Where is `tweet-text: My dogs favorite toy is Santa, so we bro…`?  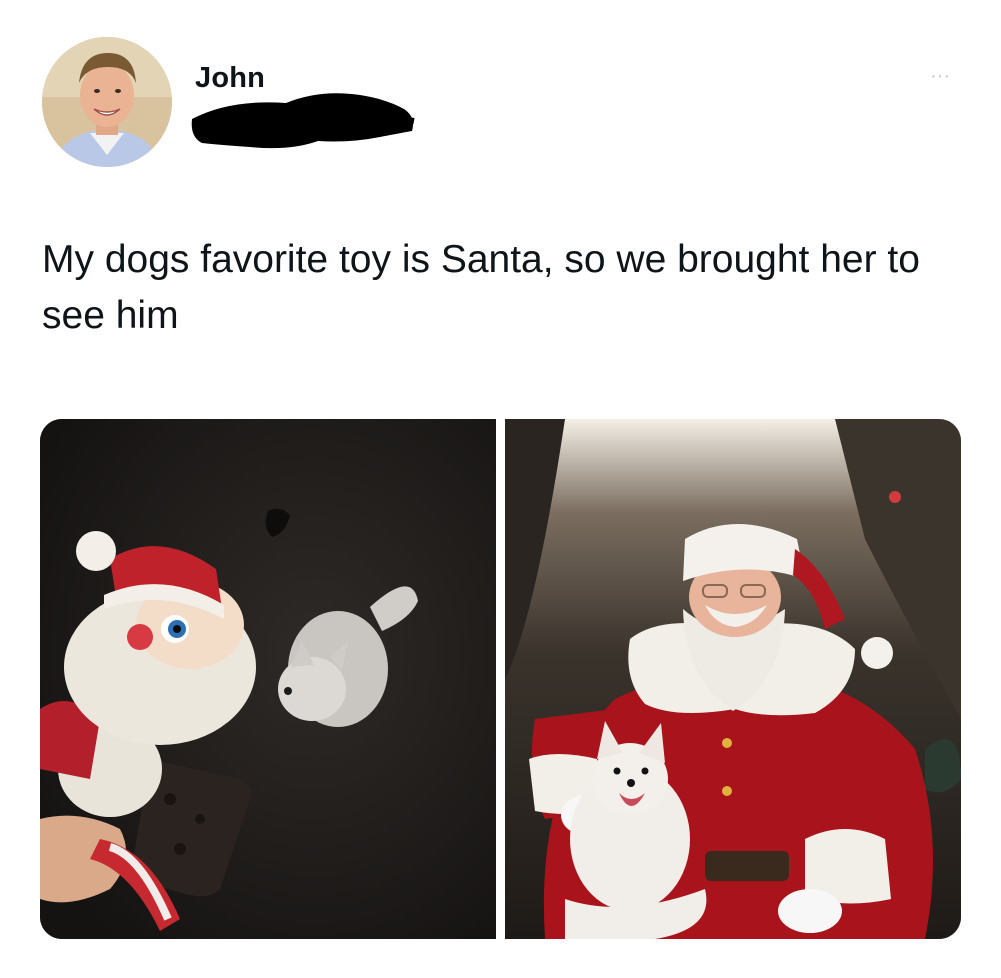
tweet-text: My dogs favorite toy is Santa, so we bro… is located at coordinates (481, 287).